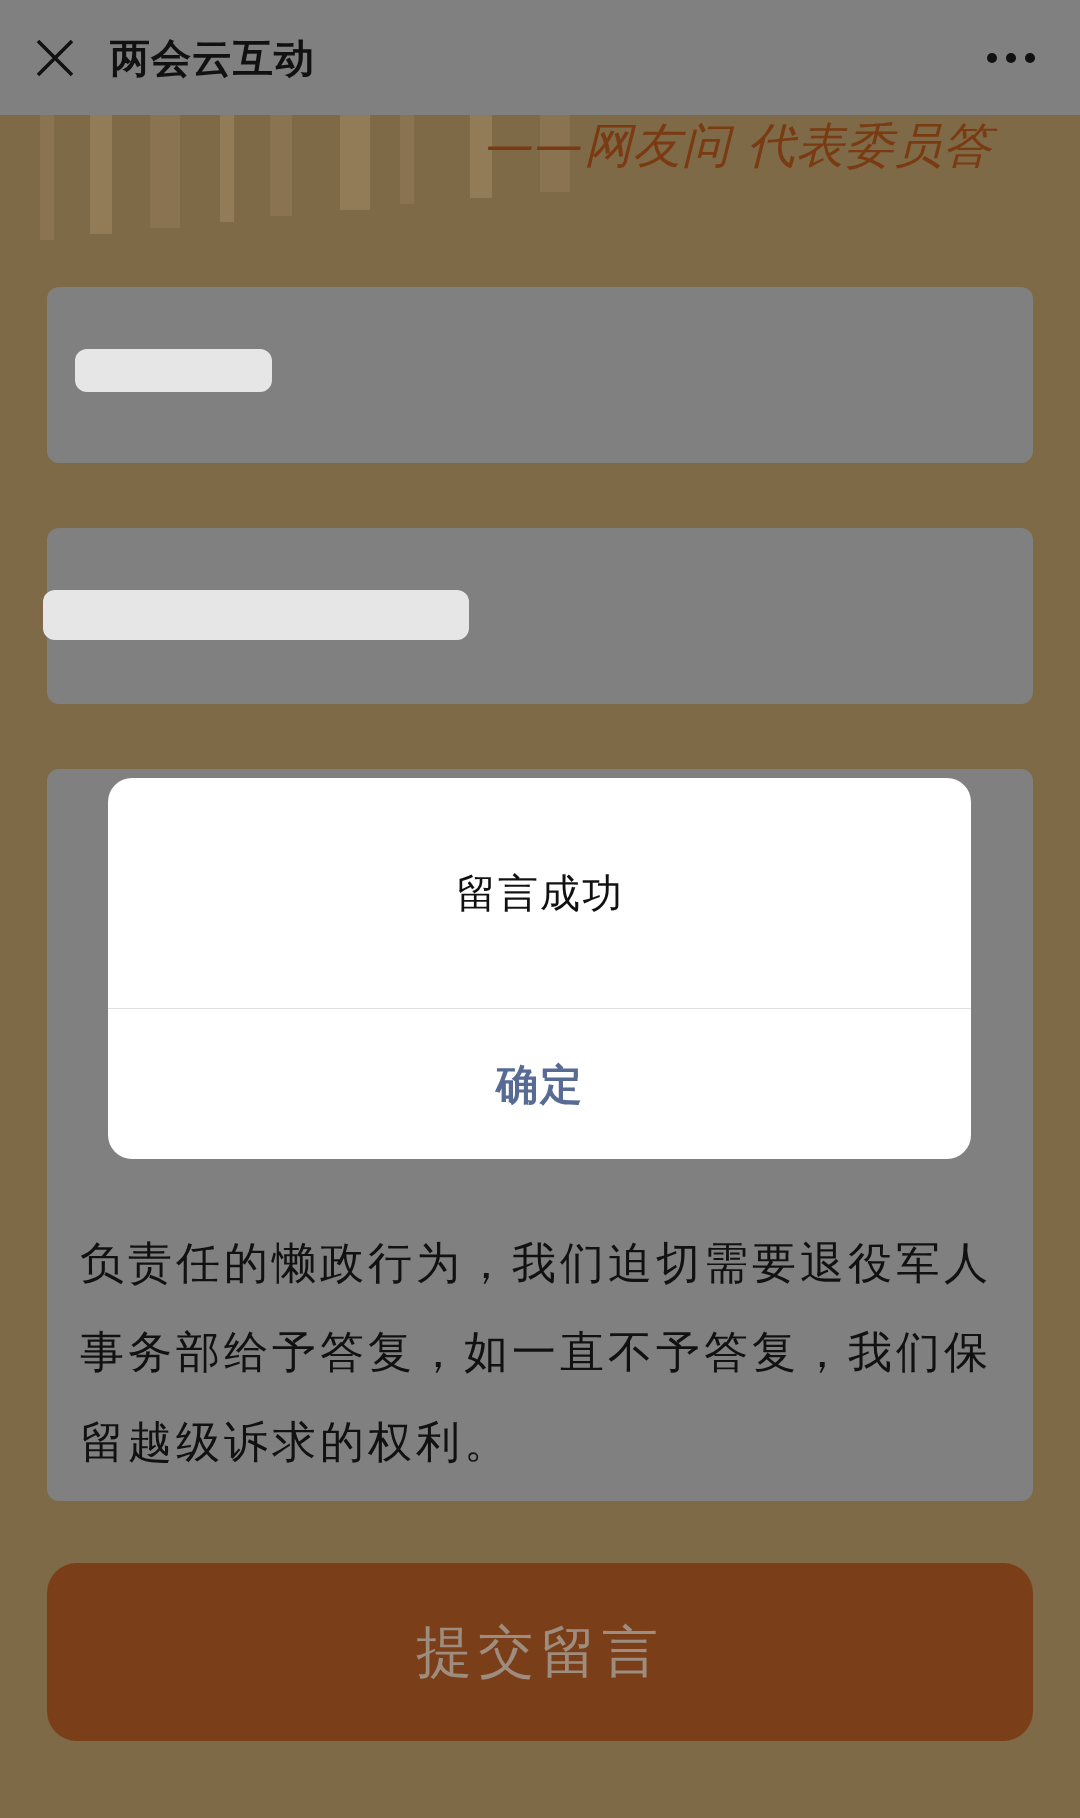  I want to click on input-field, so click(540, 375).